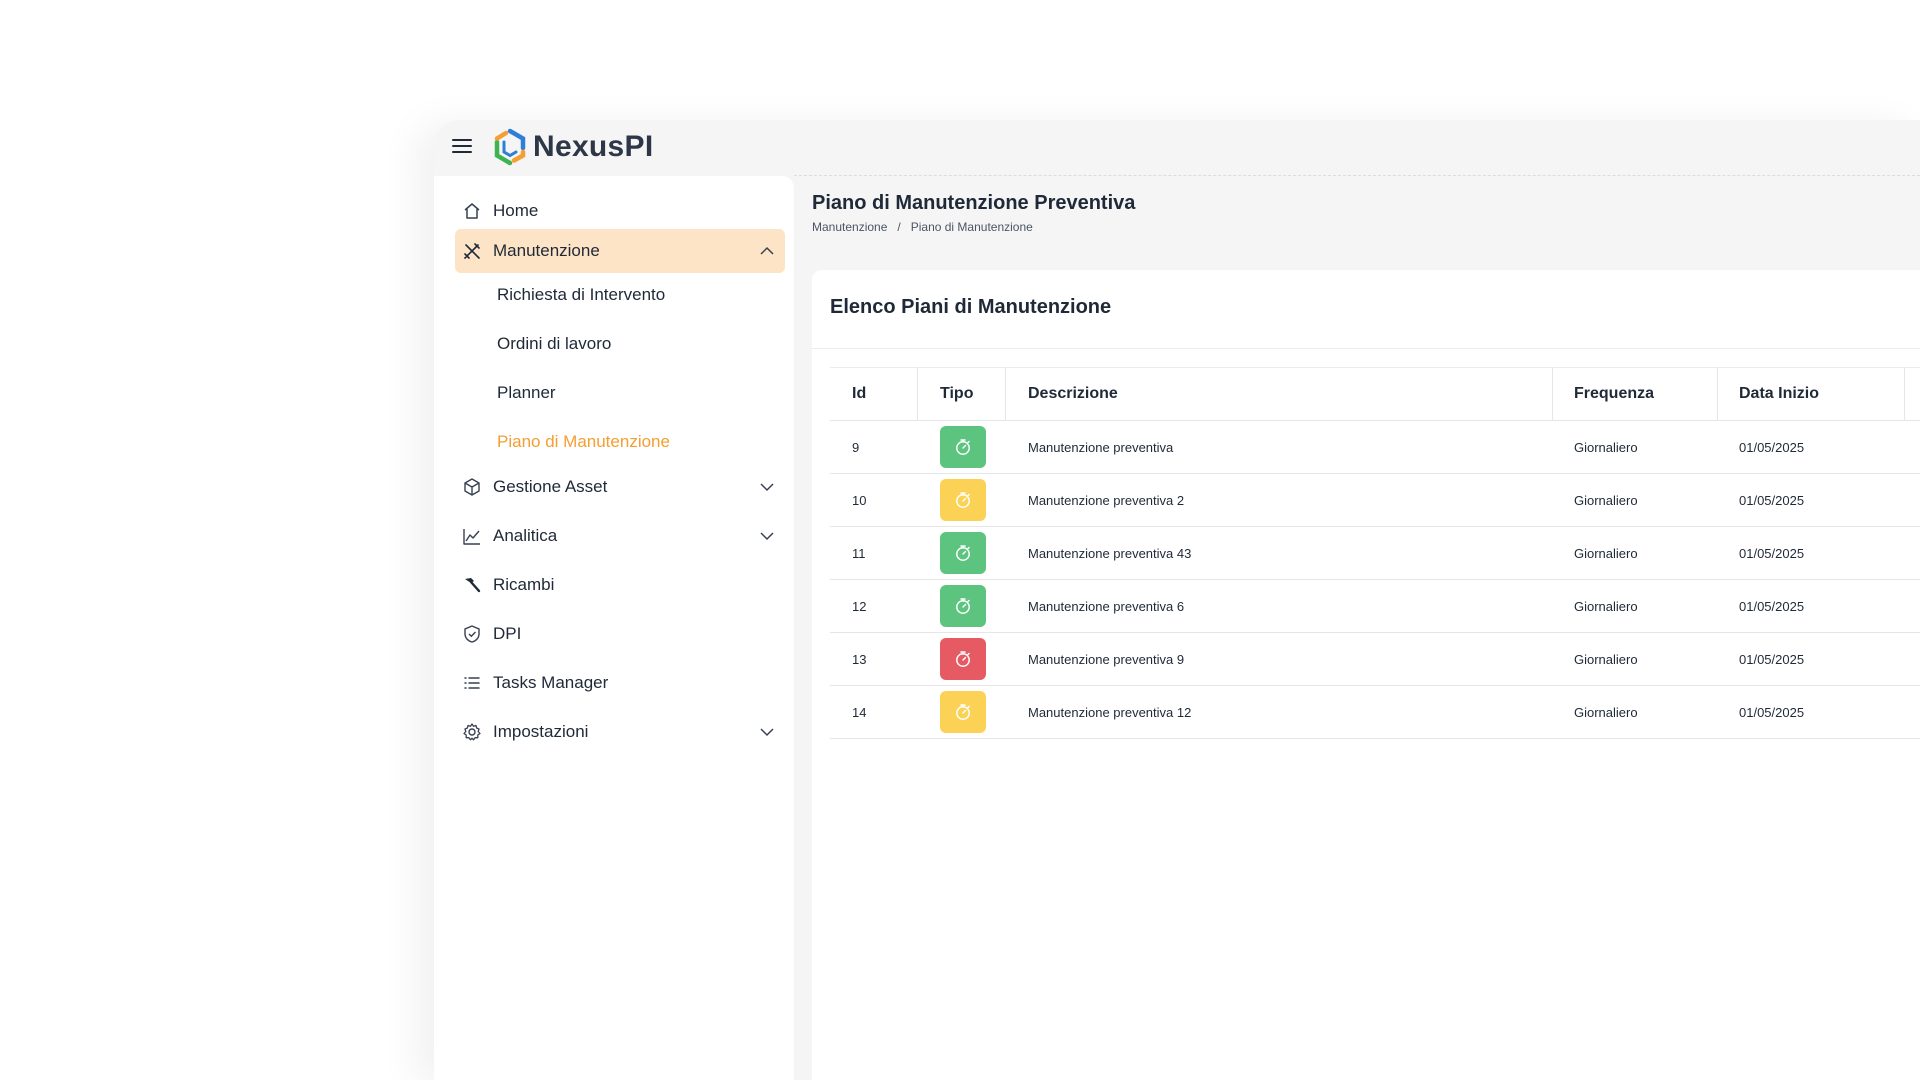 Image resolution: width=1920 pixels, height=1080 pixels. I want to click on chart-line-icon, so click(472, 536).